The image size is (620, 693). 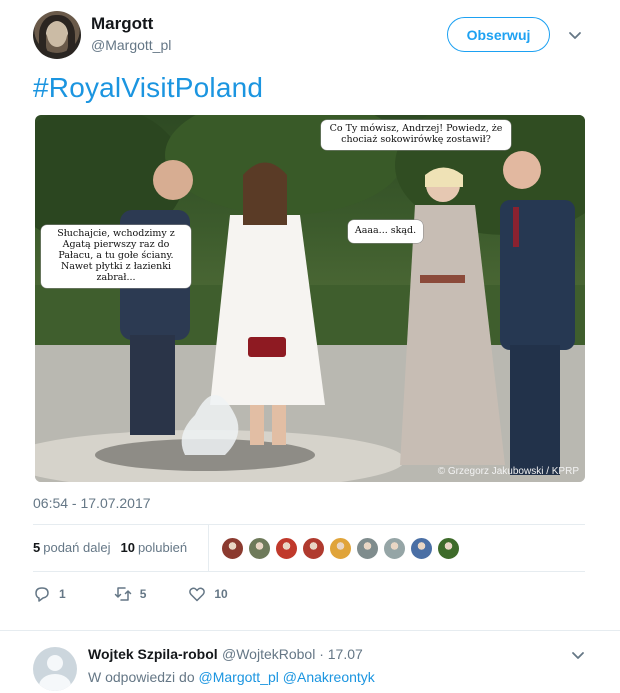 I want to click on retweet-count: 5, so click(x=143, y=594).